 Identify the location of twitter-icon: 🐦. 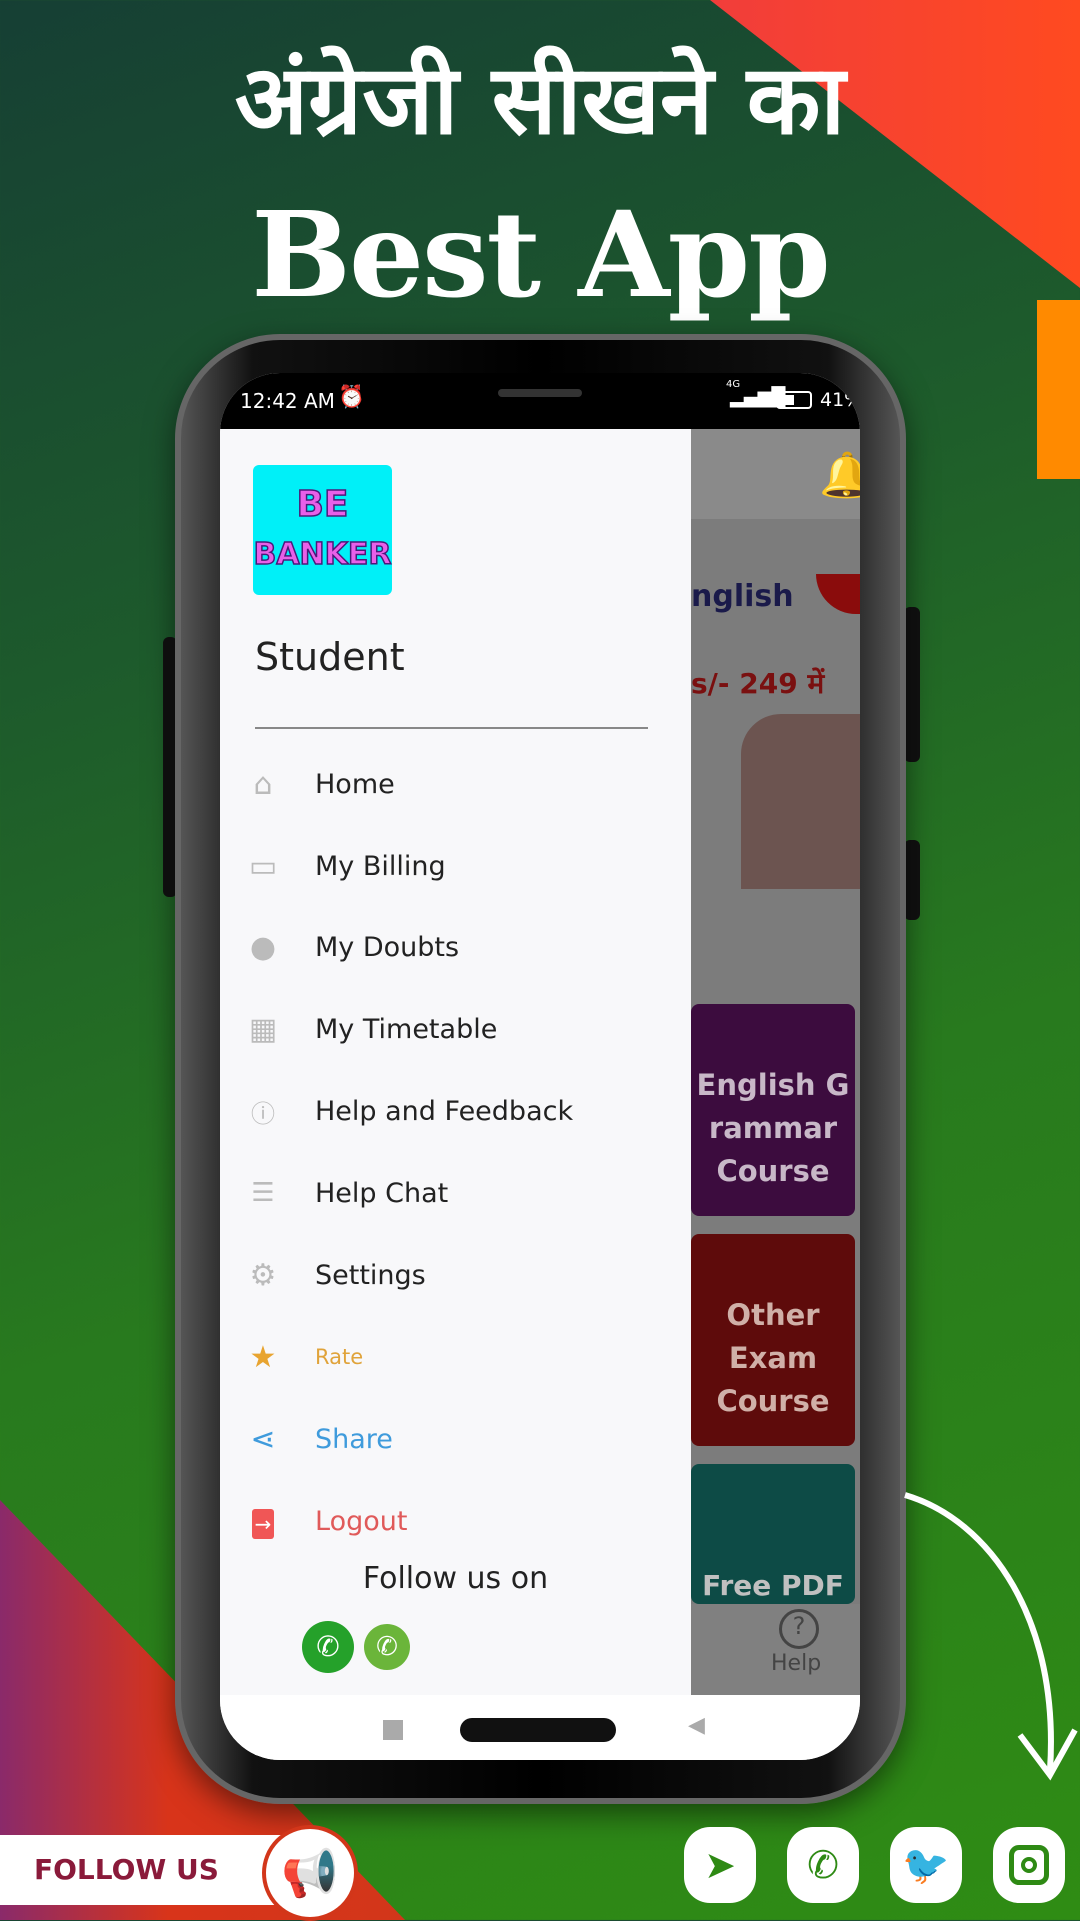
(926, 1865).